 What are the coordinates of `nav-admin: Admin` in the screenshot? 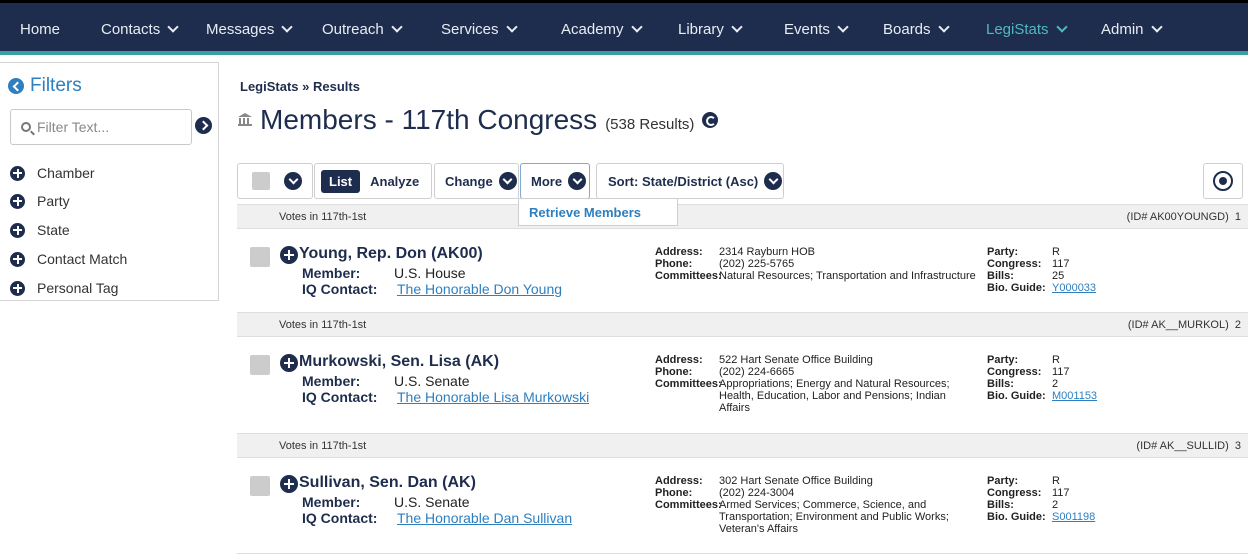 It's located at (1132, 29).